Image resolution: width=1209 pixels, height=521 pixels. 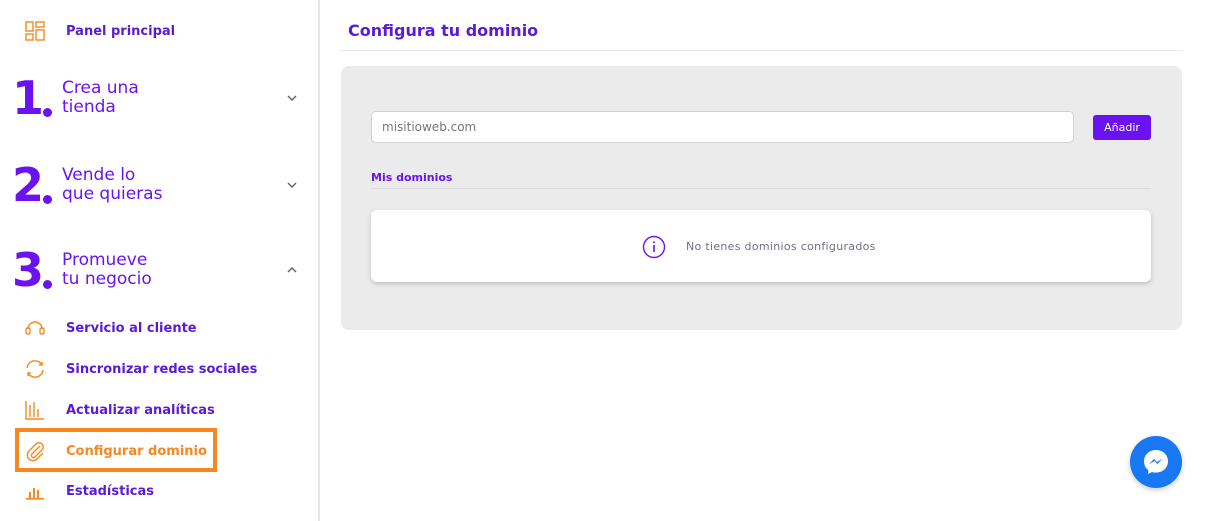 I want to click on headset-icon, so click(x=35, y=328).